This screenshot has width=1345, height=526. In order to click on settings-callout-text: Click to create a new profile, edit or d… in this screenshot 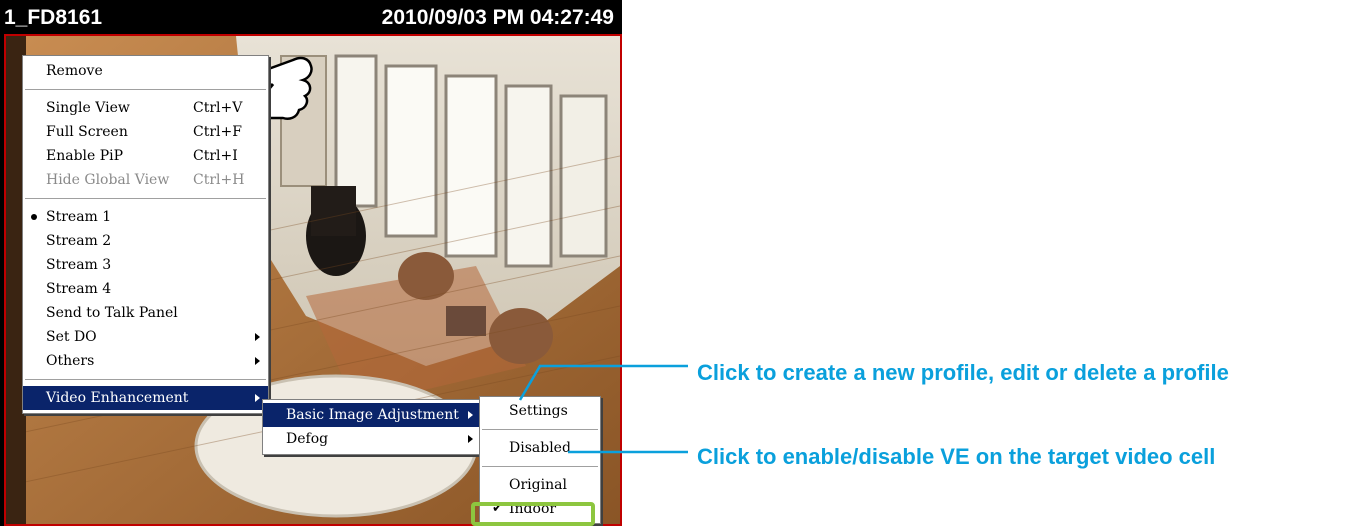, I will do `click(963, 372)`.